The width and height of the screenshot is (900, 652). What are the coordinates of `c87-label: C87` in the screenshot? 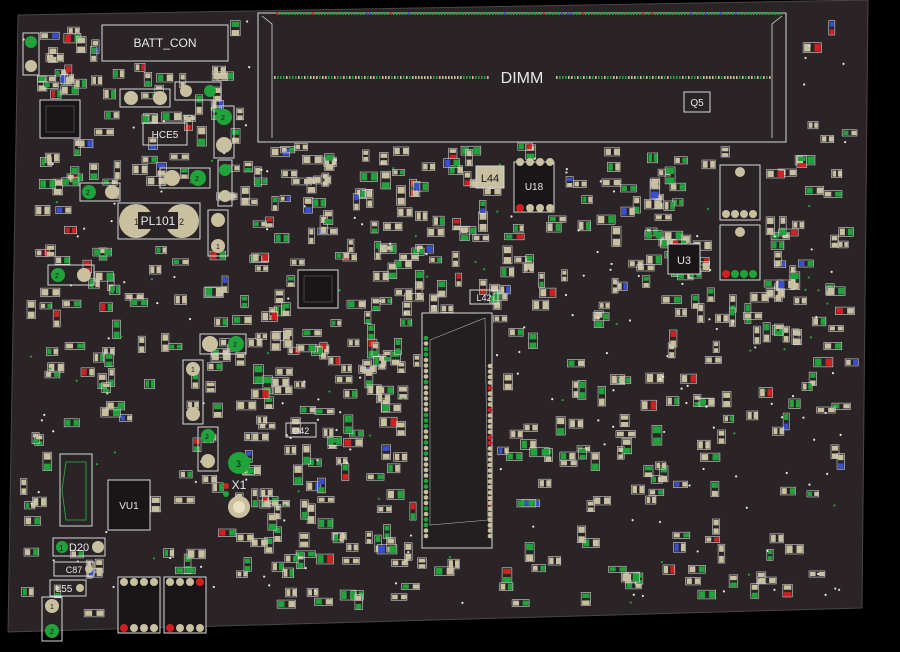 It's located at (74, 570).